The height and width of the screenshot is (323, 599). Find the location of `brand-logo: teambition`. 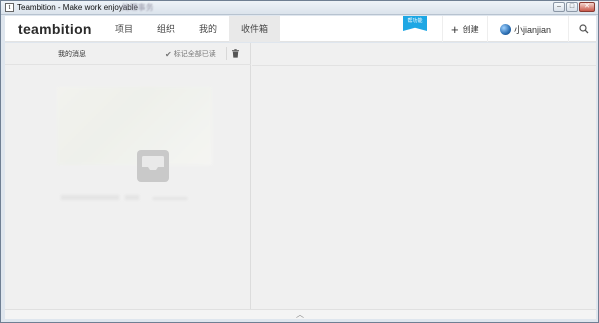

brand-logo: teambition is located at coordinates (55, 29).